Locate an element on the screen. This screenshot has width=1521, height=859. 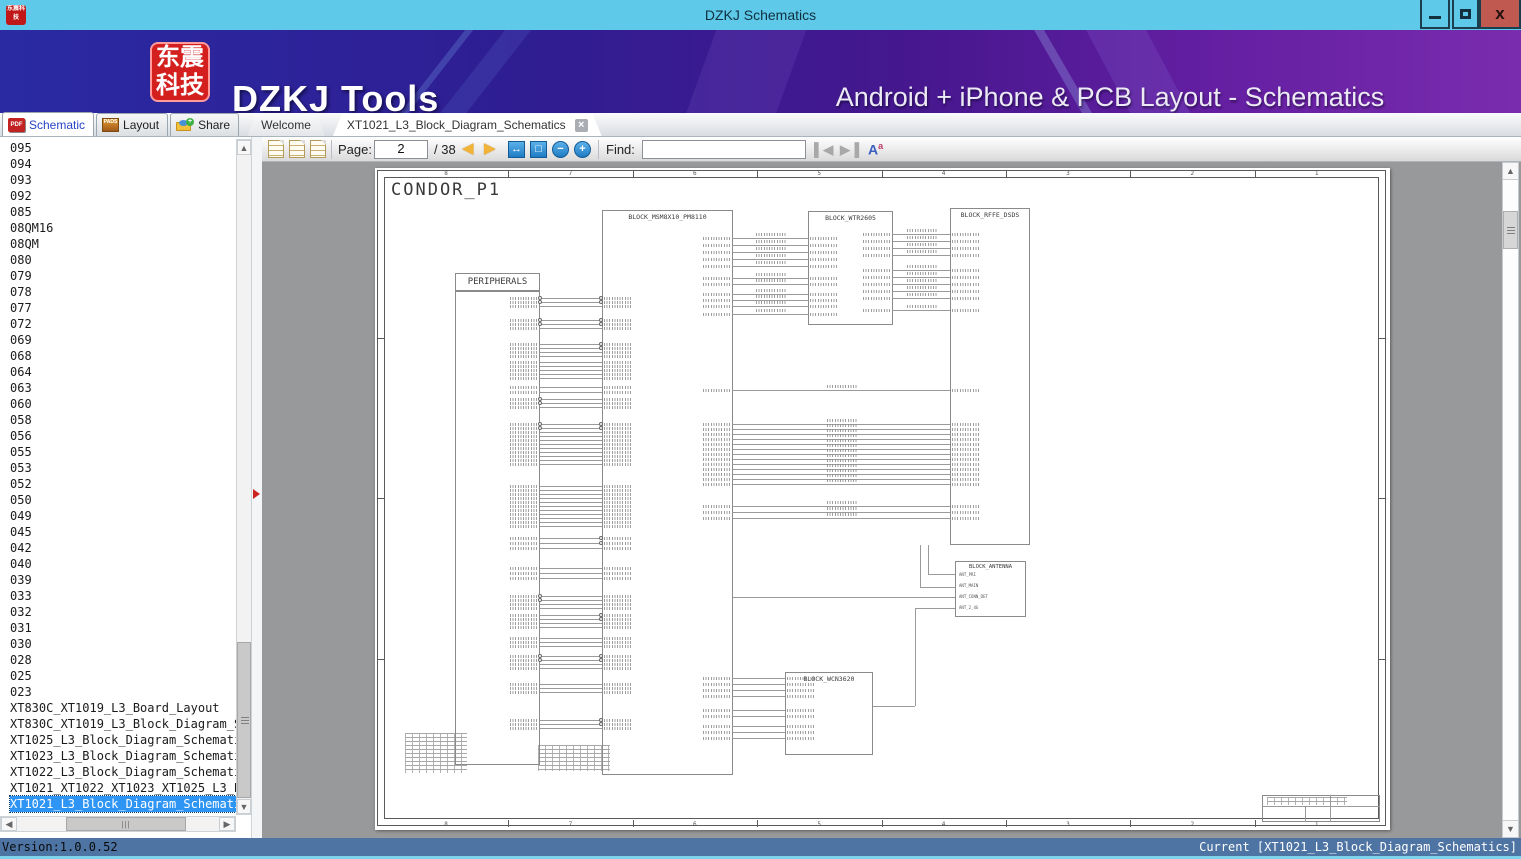
sidebar-file-item: XT1022_L3_Block_Diagram_Schematics is located at coordinates (118, 772).